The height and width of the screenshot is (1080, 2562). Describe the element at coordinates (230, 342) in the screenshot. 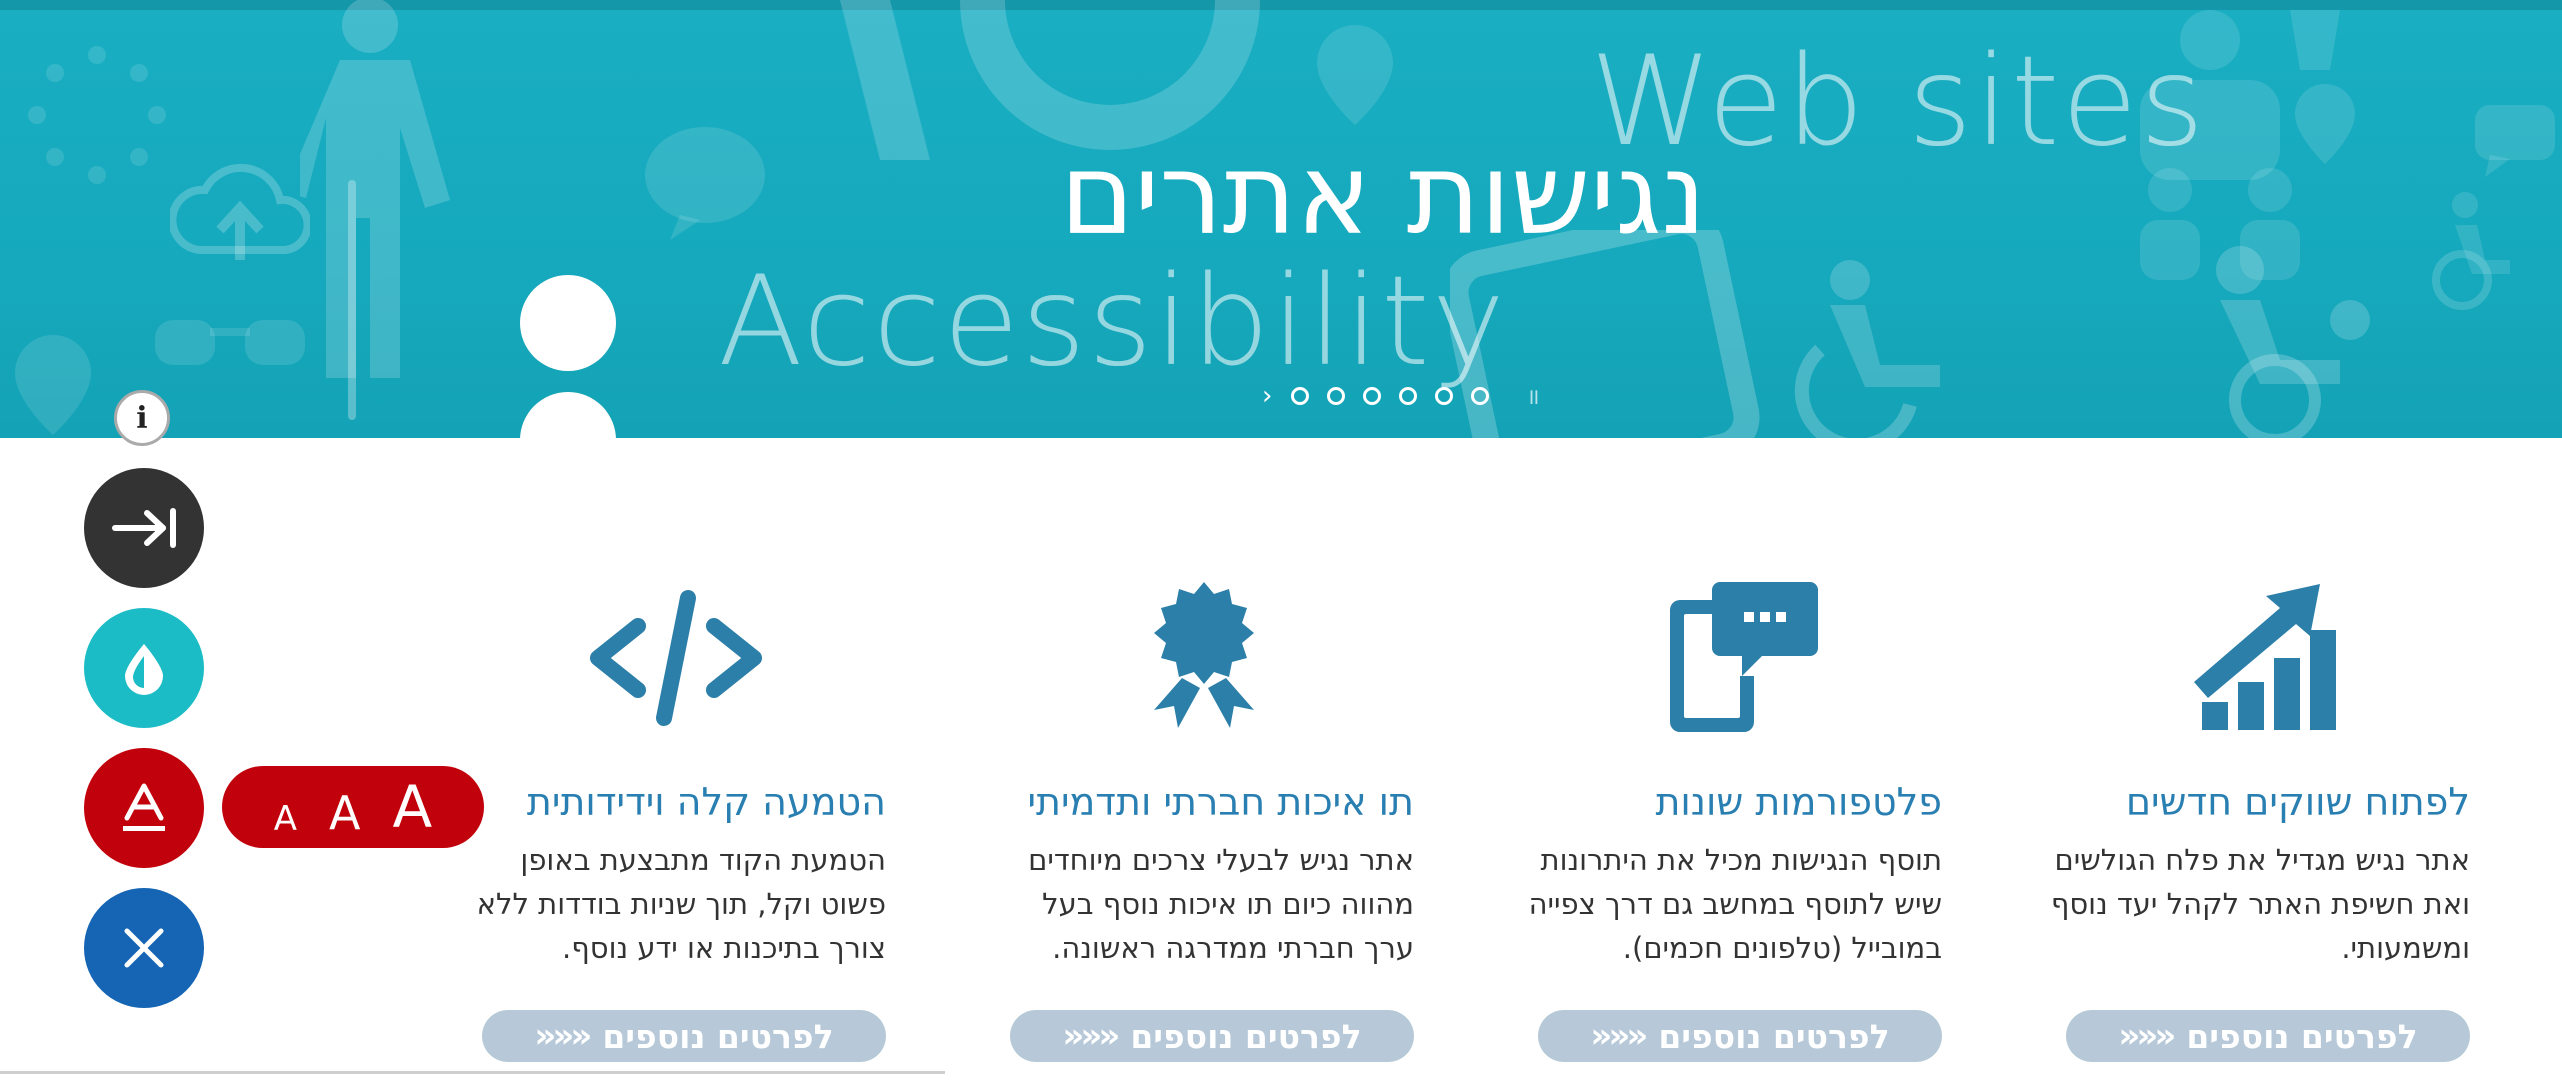

I see `sunglasses-icon` at that location.